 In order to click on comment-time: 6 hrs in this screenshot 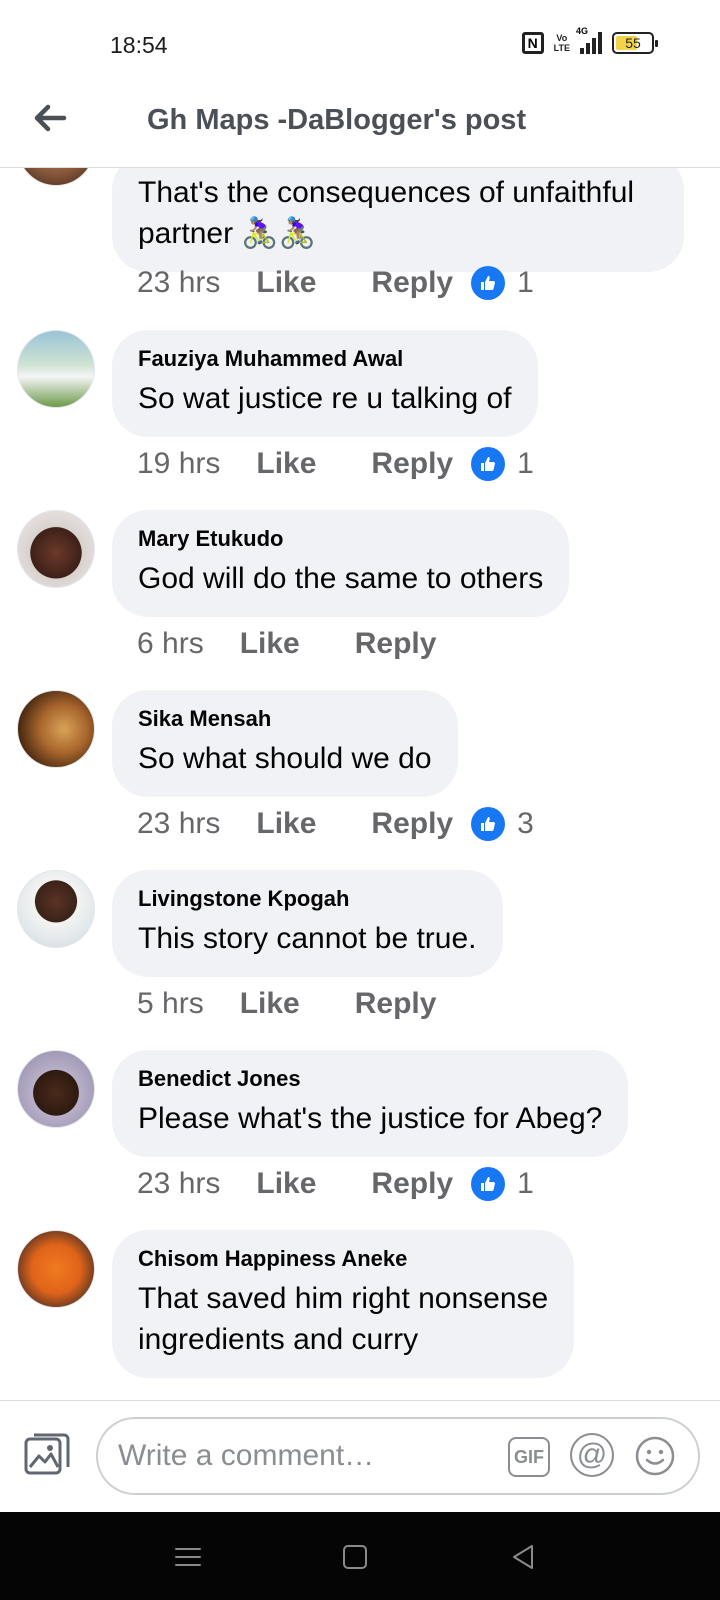, I will do `click(170, 643)`.